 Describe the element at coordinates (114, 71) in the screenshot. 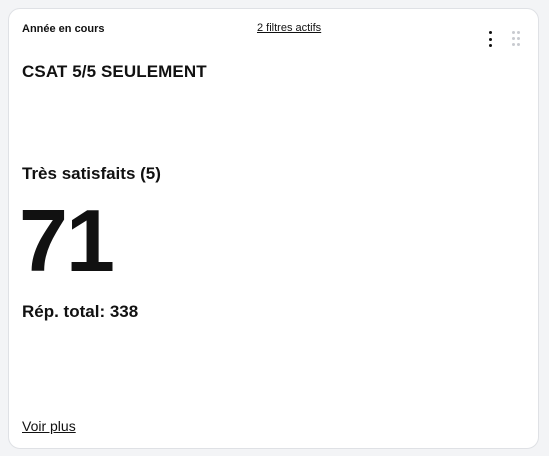

I see `widget-title: CSAT 5/5 SEULEMENT` at that location.